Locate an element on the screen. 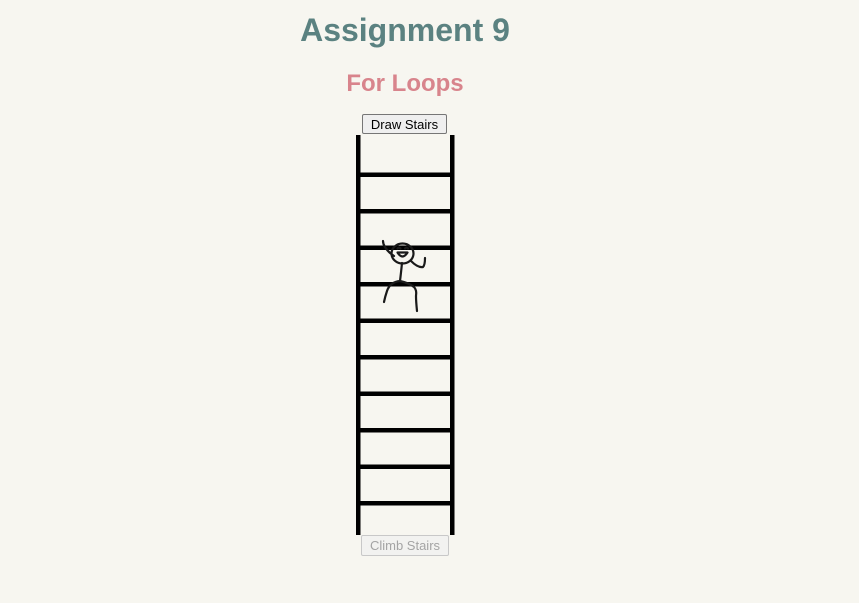 This screenshot has width=859, height=603. stick-figure-body is located at coordinates (401, 272).